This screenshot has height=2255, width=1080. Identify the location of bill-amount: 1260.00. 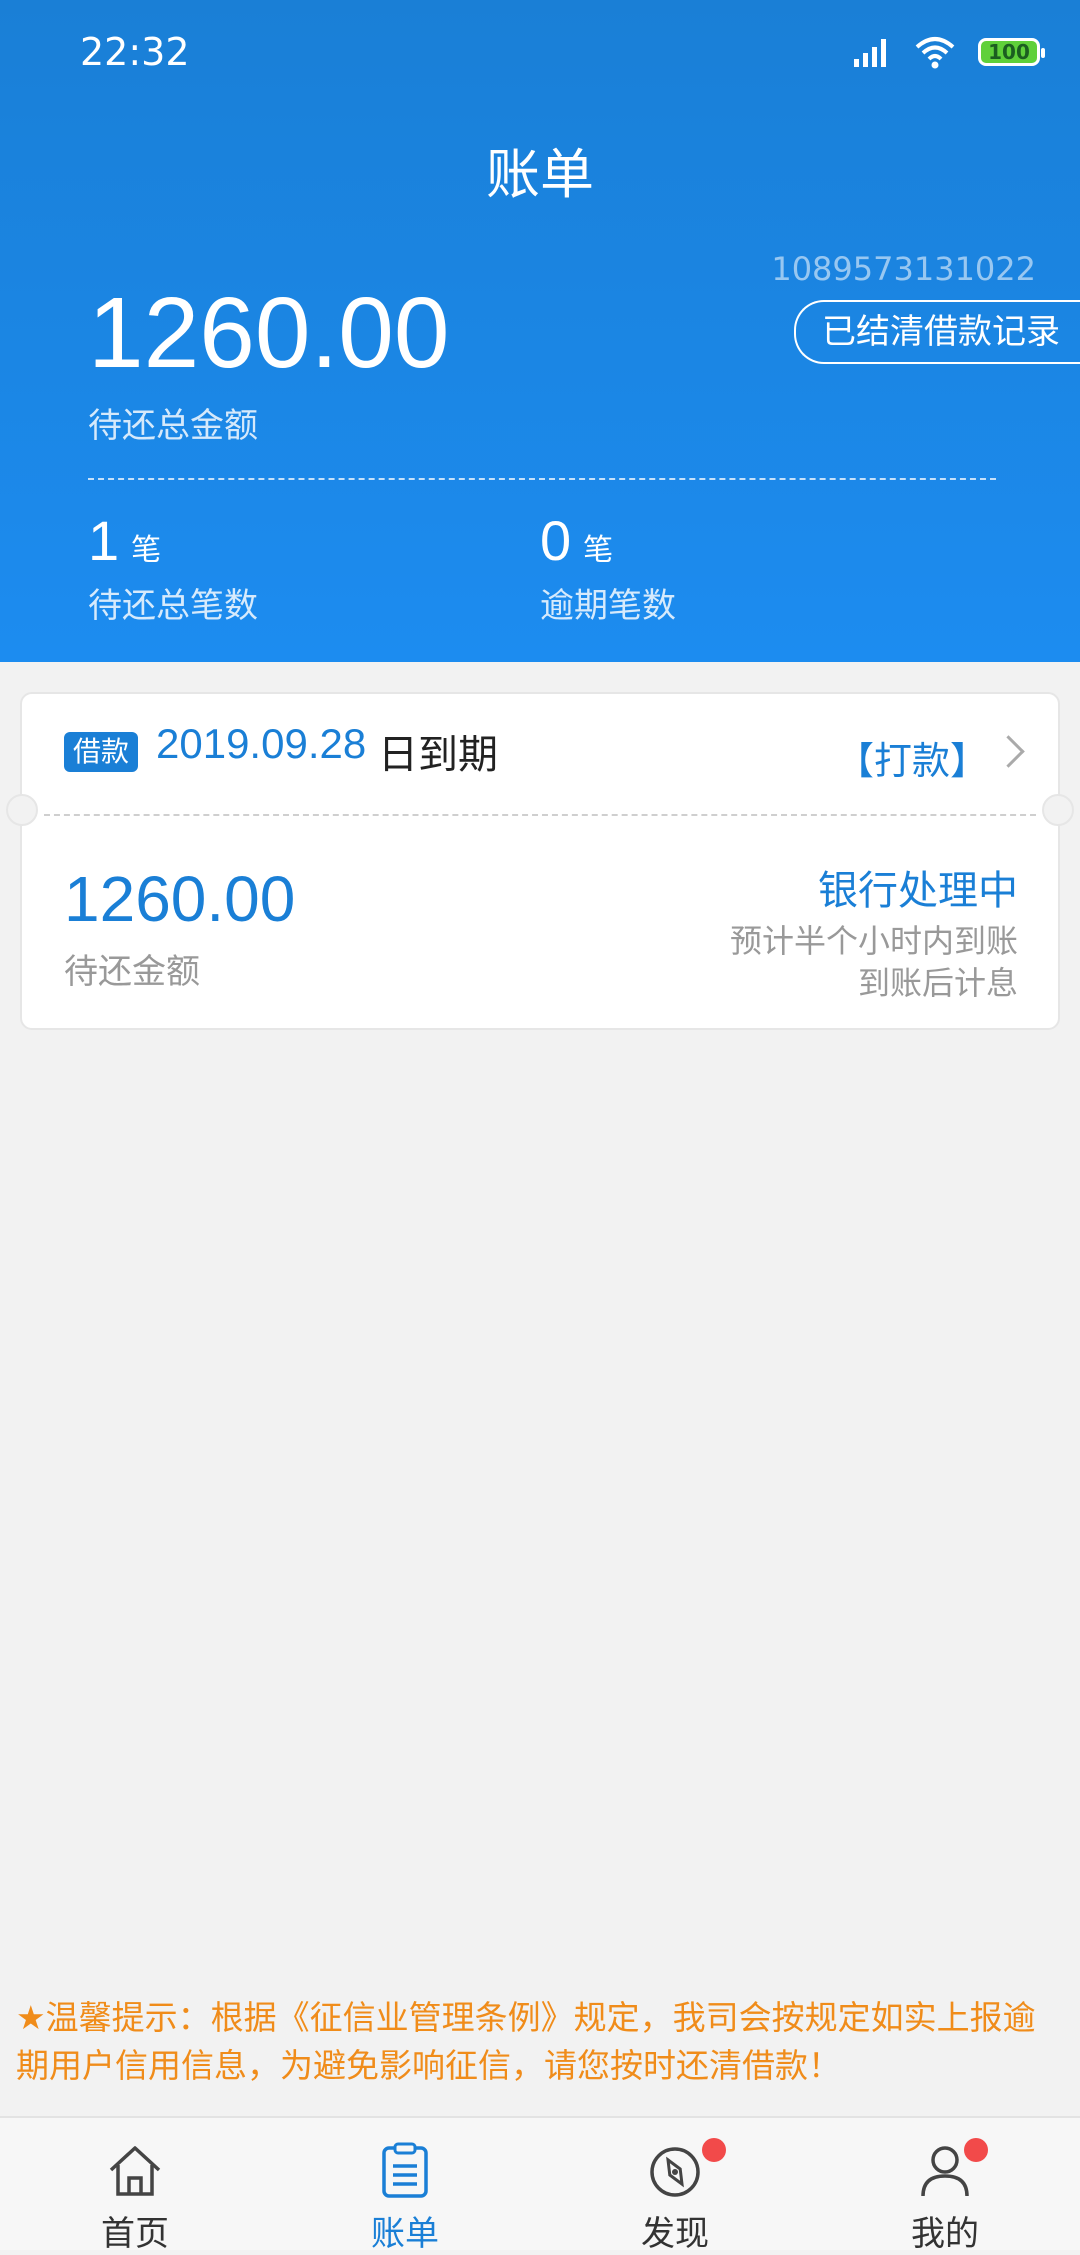
(180, 899).